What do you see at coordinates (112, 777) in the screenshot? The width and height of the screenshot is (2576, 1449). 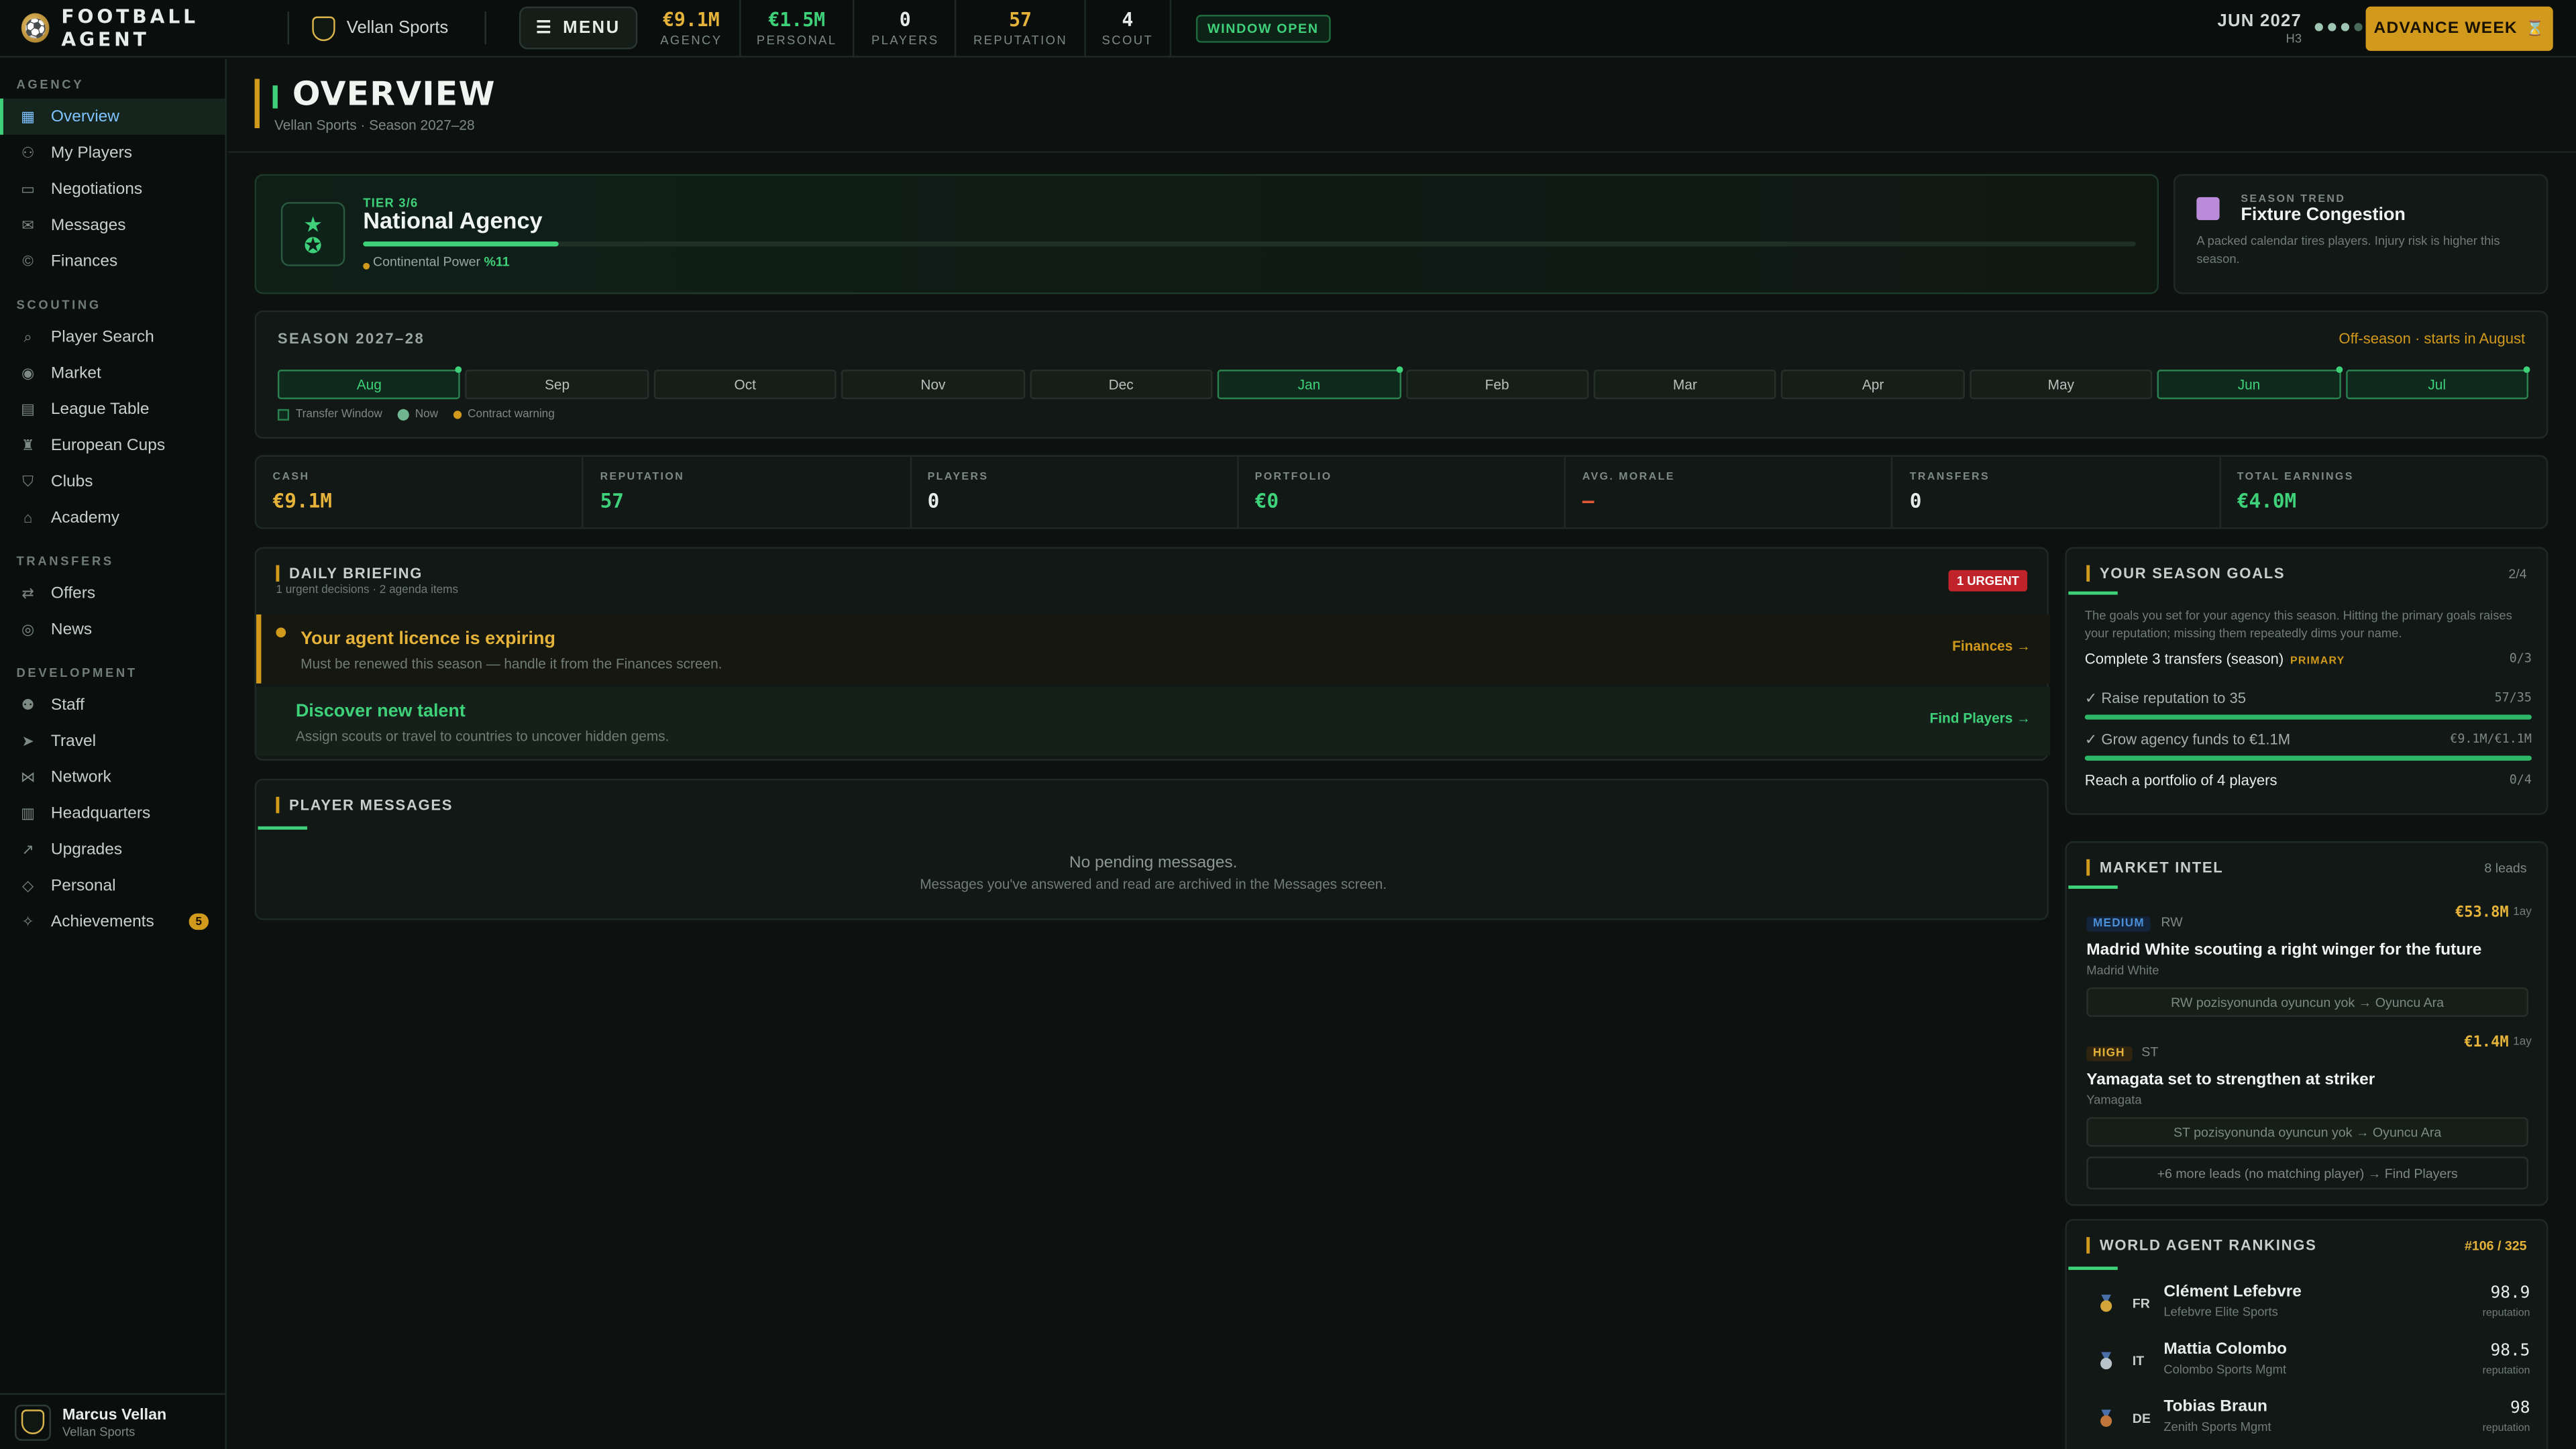 I see `sidebar-item-network: ⋈ Network` at bounding box center [112, 777].